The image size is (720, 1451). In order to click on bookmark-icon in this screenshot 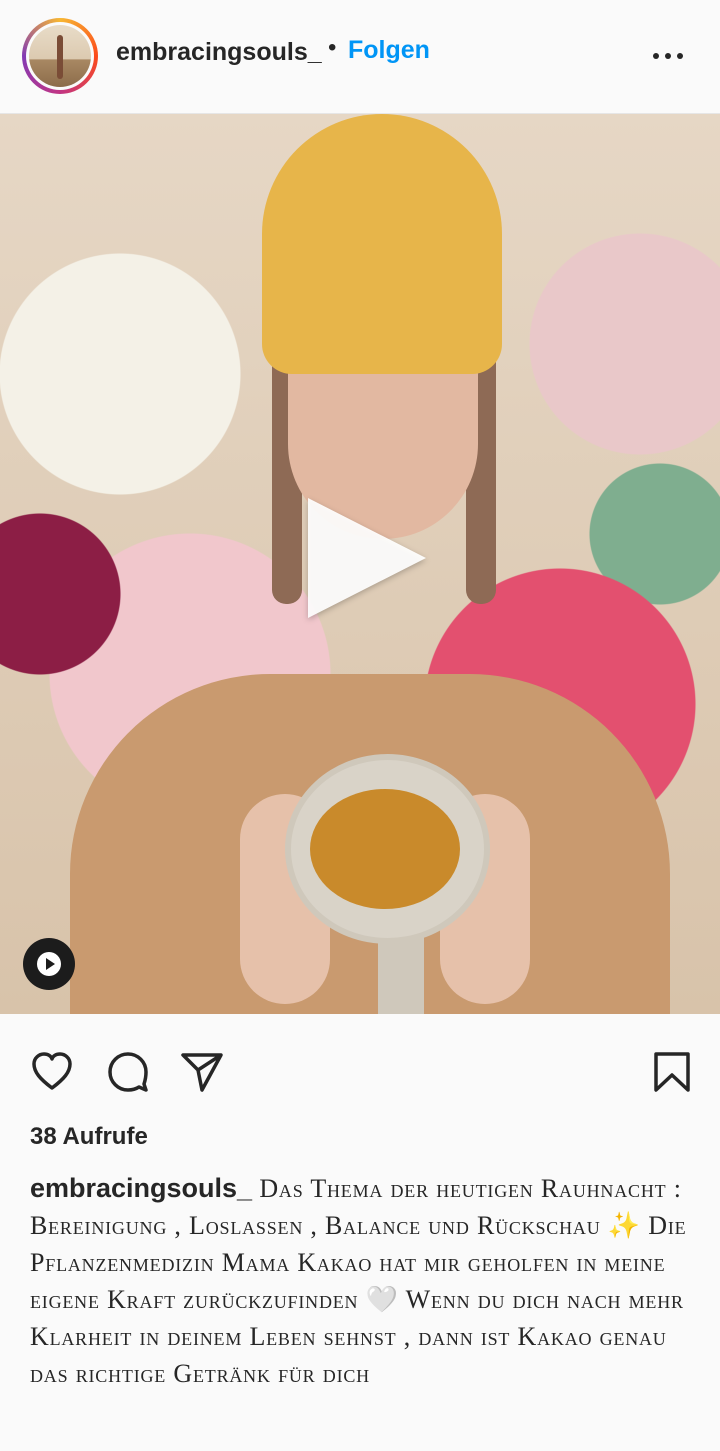, I will do `click(672, 1072)`.